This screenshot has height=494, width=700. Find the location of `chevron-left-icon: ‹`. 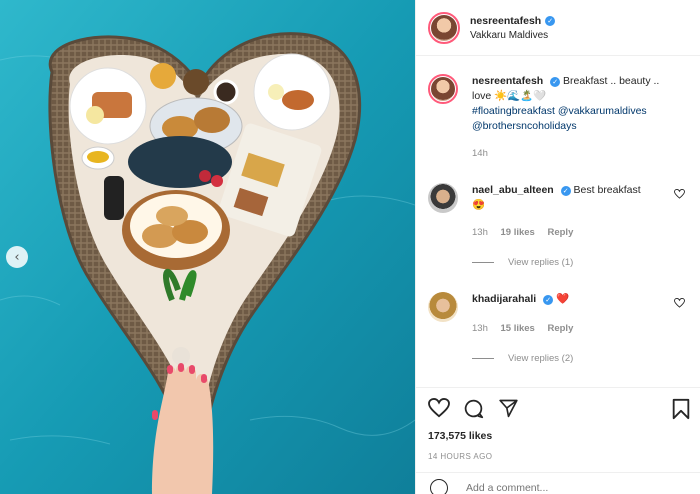

chevron-left-icon: ‹ is located at coordinates (17, 257).